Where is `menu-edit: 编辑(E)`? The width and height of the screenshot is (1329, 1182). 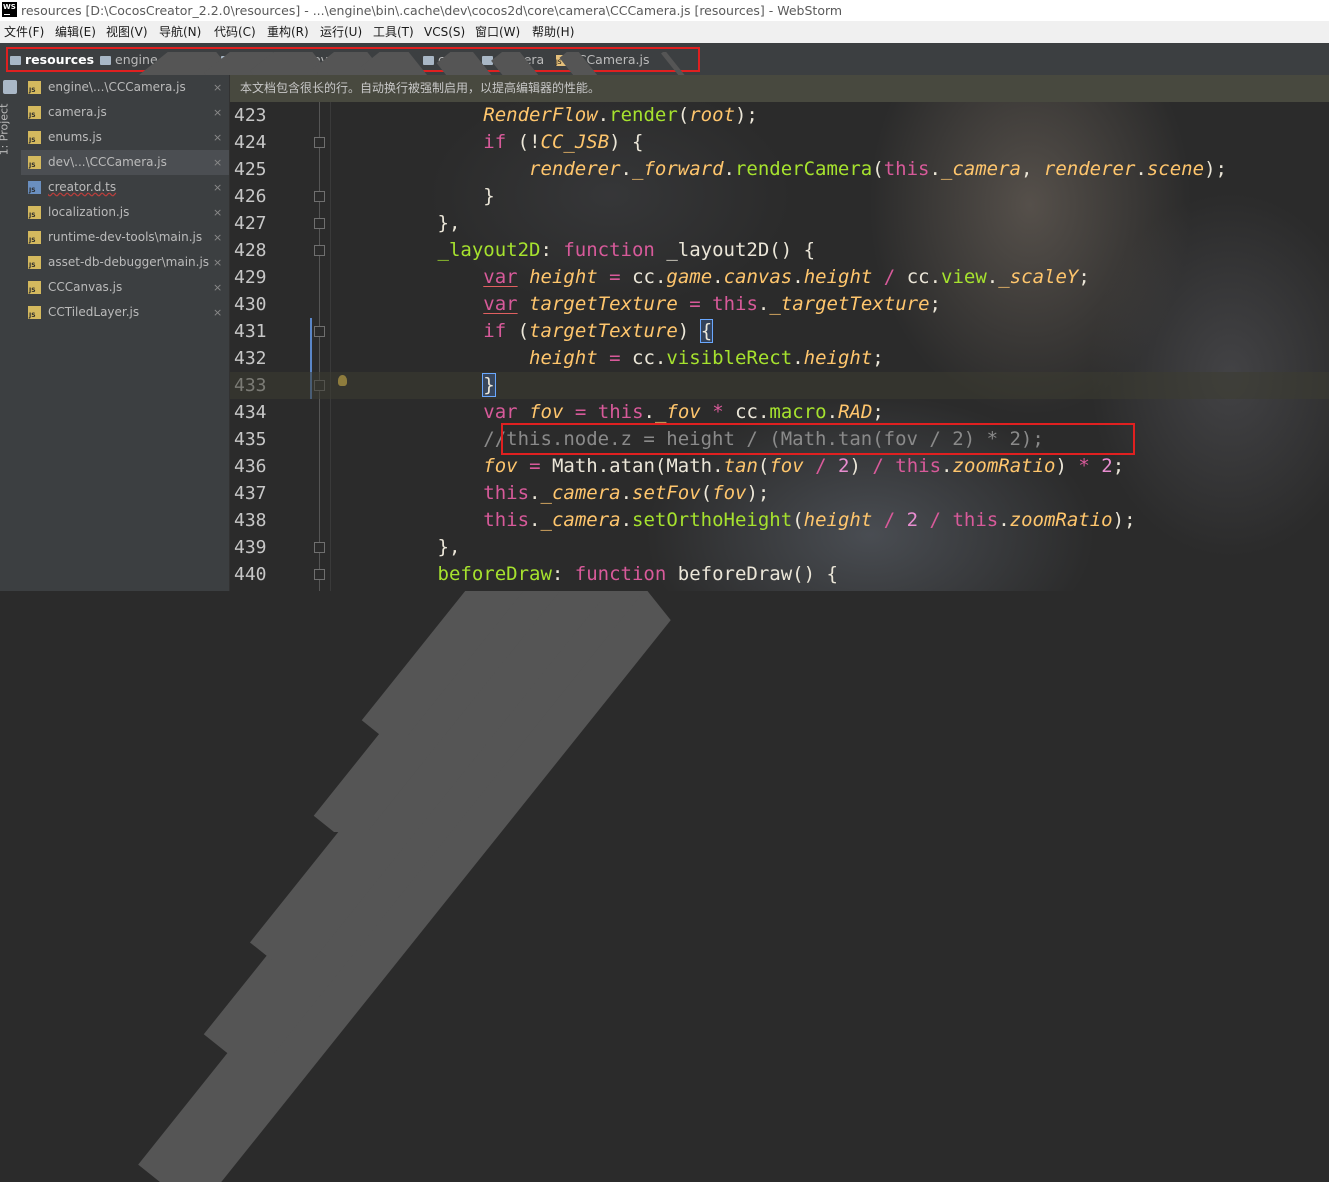
menu-edit: 编辑(E) is located at coordinates (75, 32).